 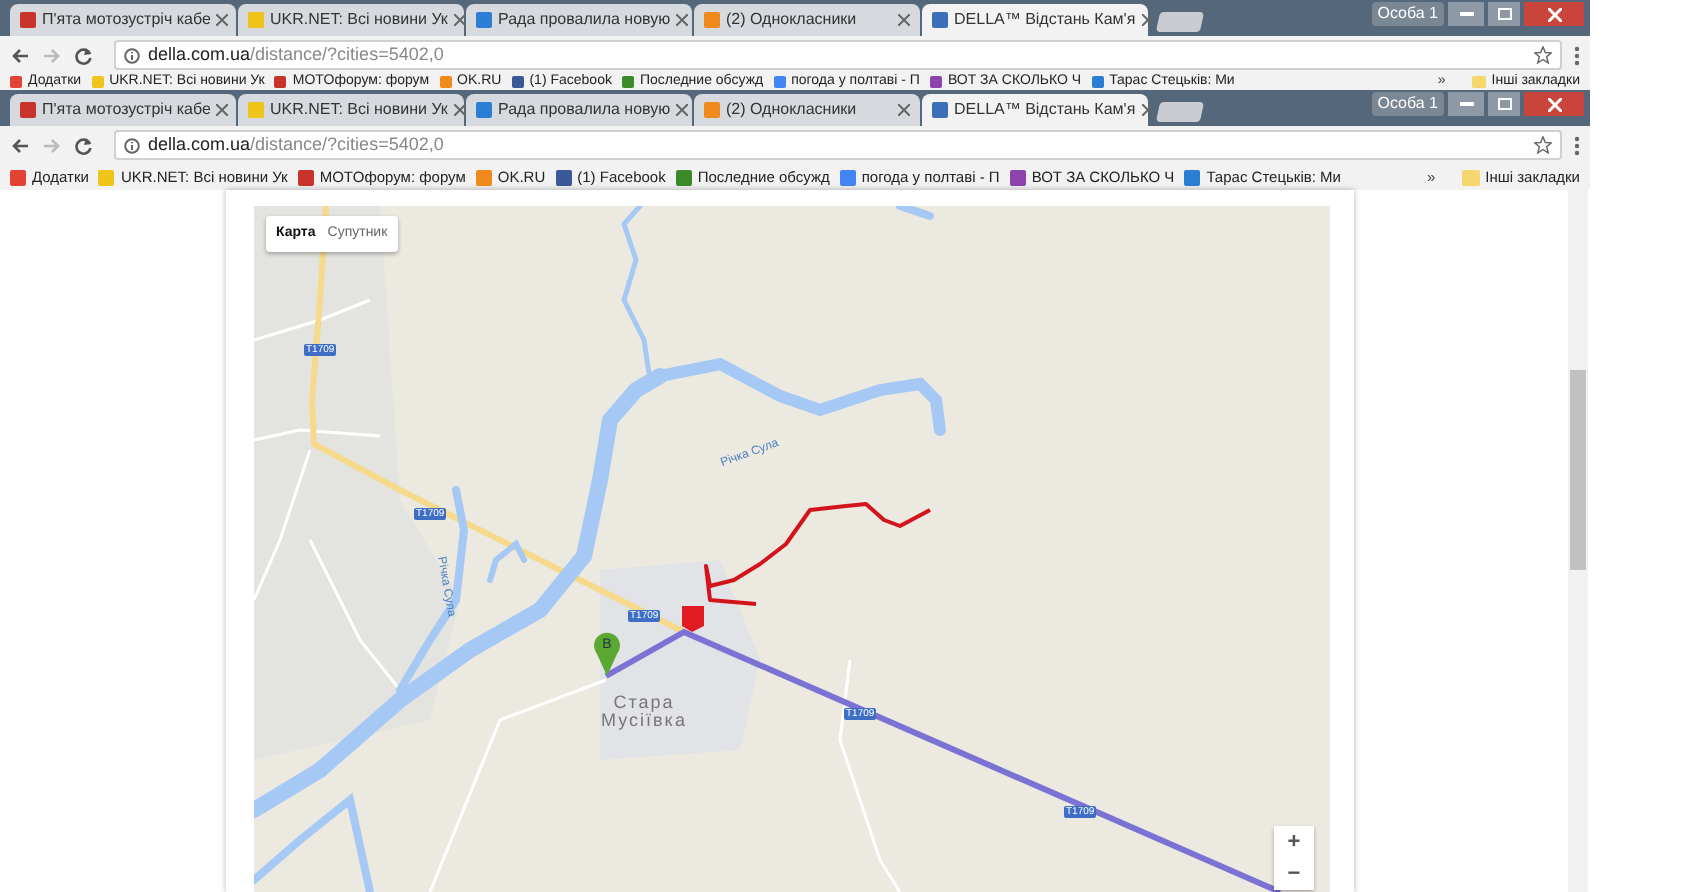 I want to click on zoom-button: +, so click(x=1294, y=842).